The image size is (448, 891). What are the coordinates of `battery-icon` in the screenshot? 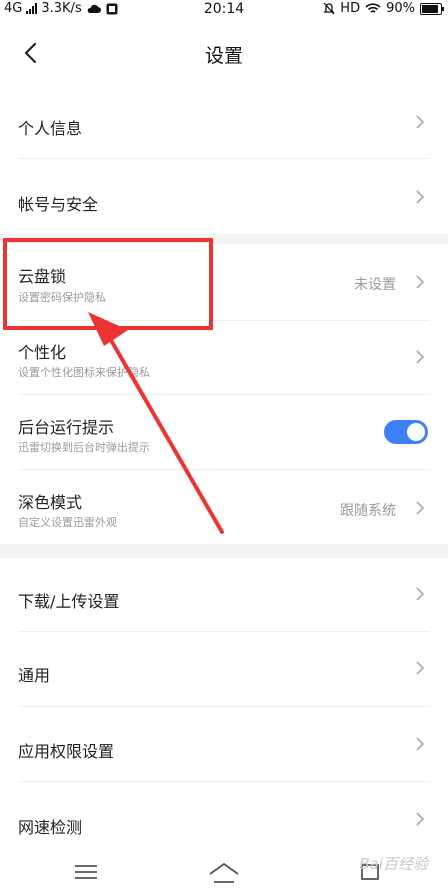 It's located at (432, 8).